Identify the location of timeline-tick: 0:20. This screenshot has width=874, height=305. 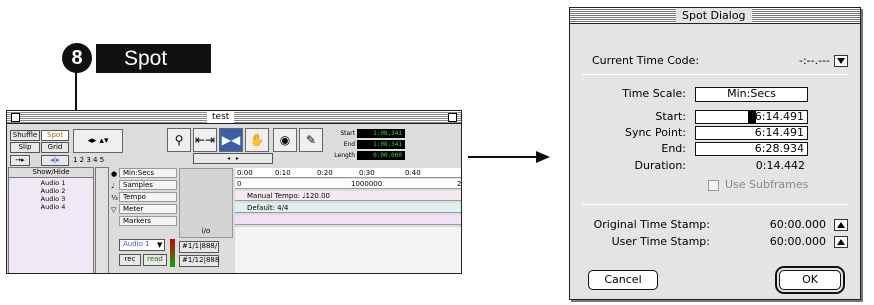
(325, 173).